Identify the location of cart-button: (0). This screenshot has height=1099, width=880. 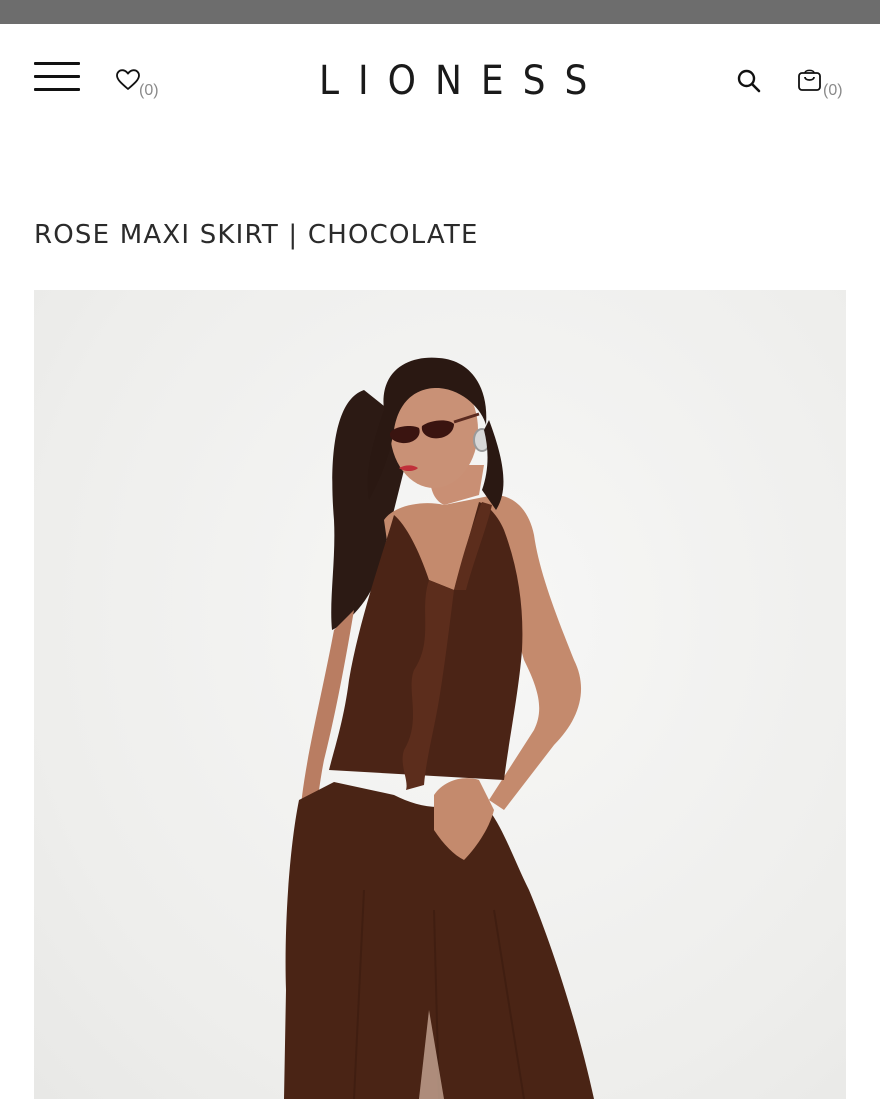
(826, 83).